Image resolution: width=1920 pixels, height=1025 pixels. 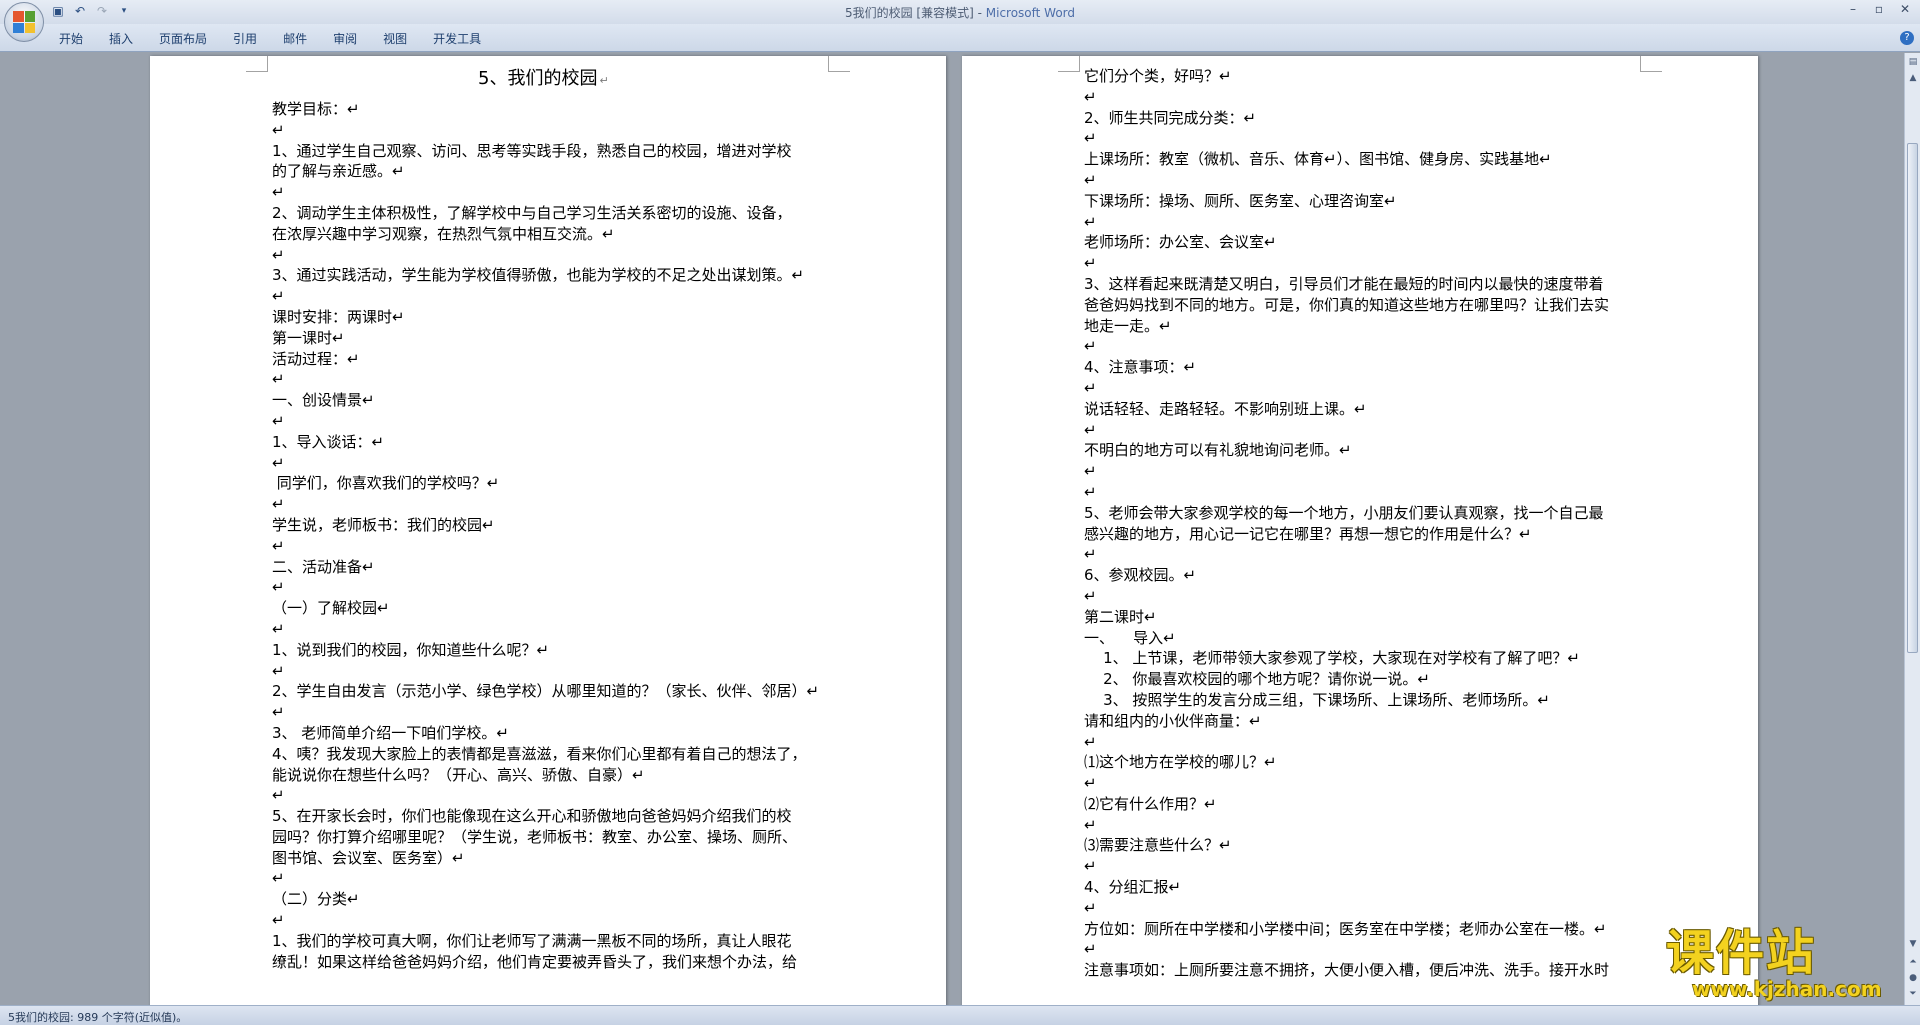 I want to click on ruler-toggle-icon: ▤, so click(x=1913, y=62).